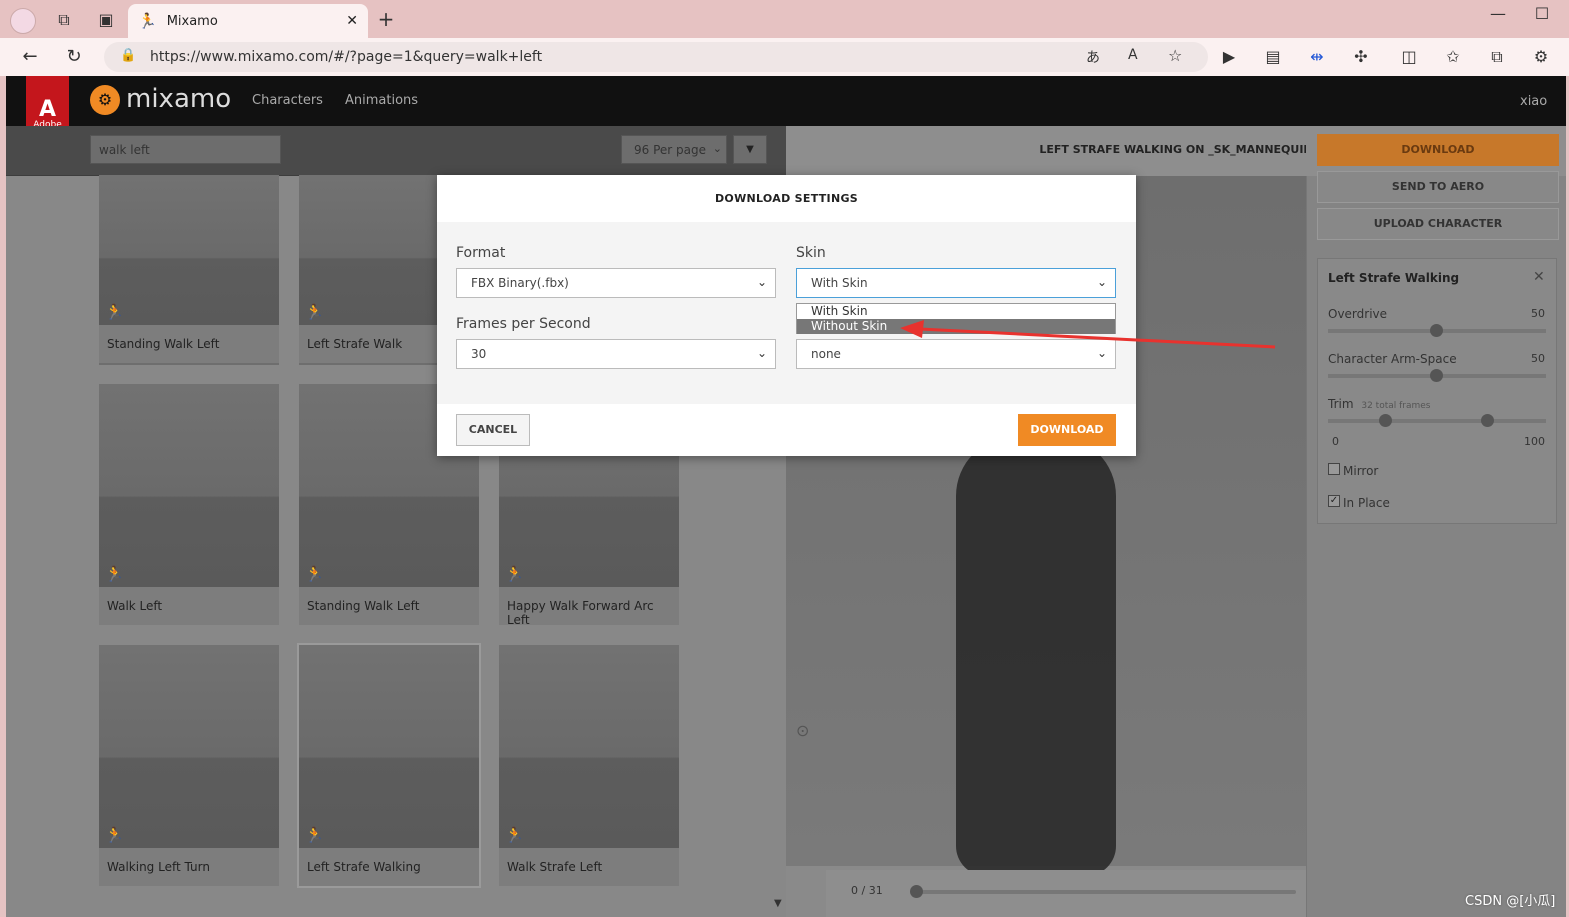 The height and width of the screenshot is (917, 1569). Describe the element at coordinates (352, 21) in the screenshot. I see `close-tab-icon: ✕` at that location.